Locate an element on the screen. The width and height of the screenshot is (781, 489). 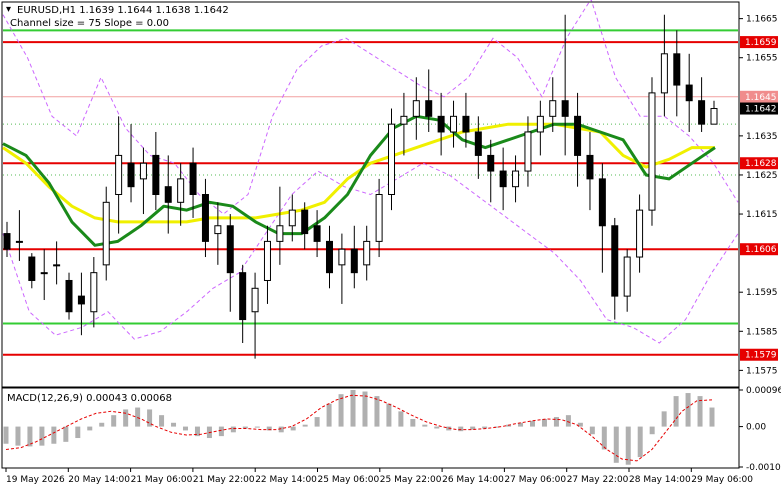
price-tick-label: 1.1635 is located at coordinates (762, 137).